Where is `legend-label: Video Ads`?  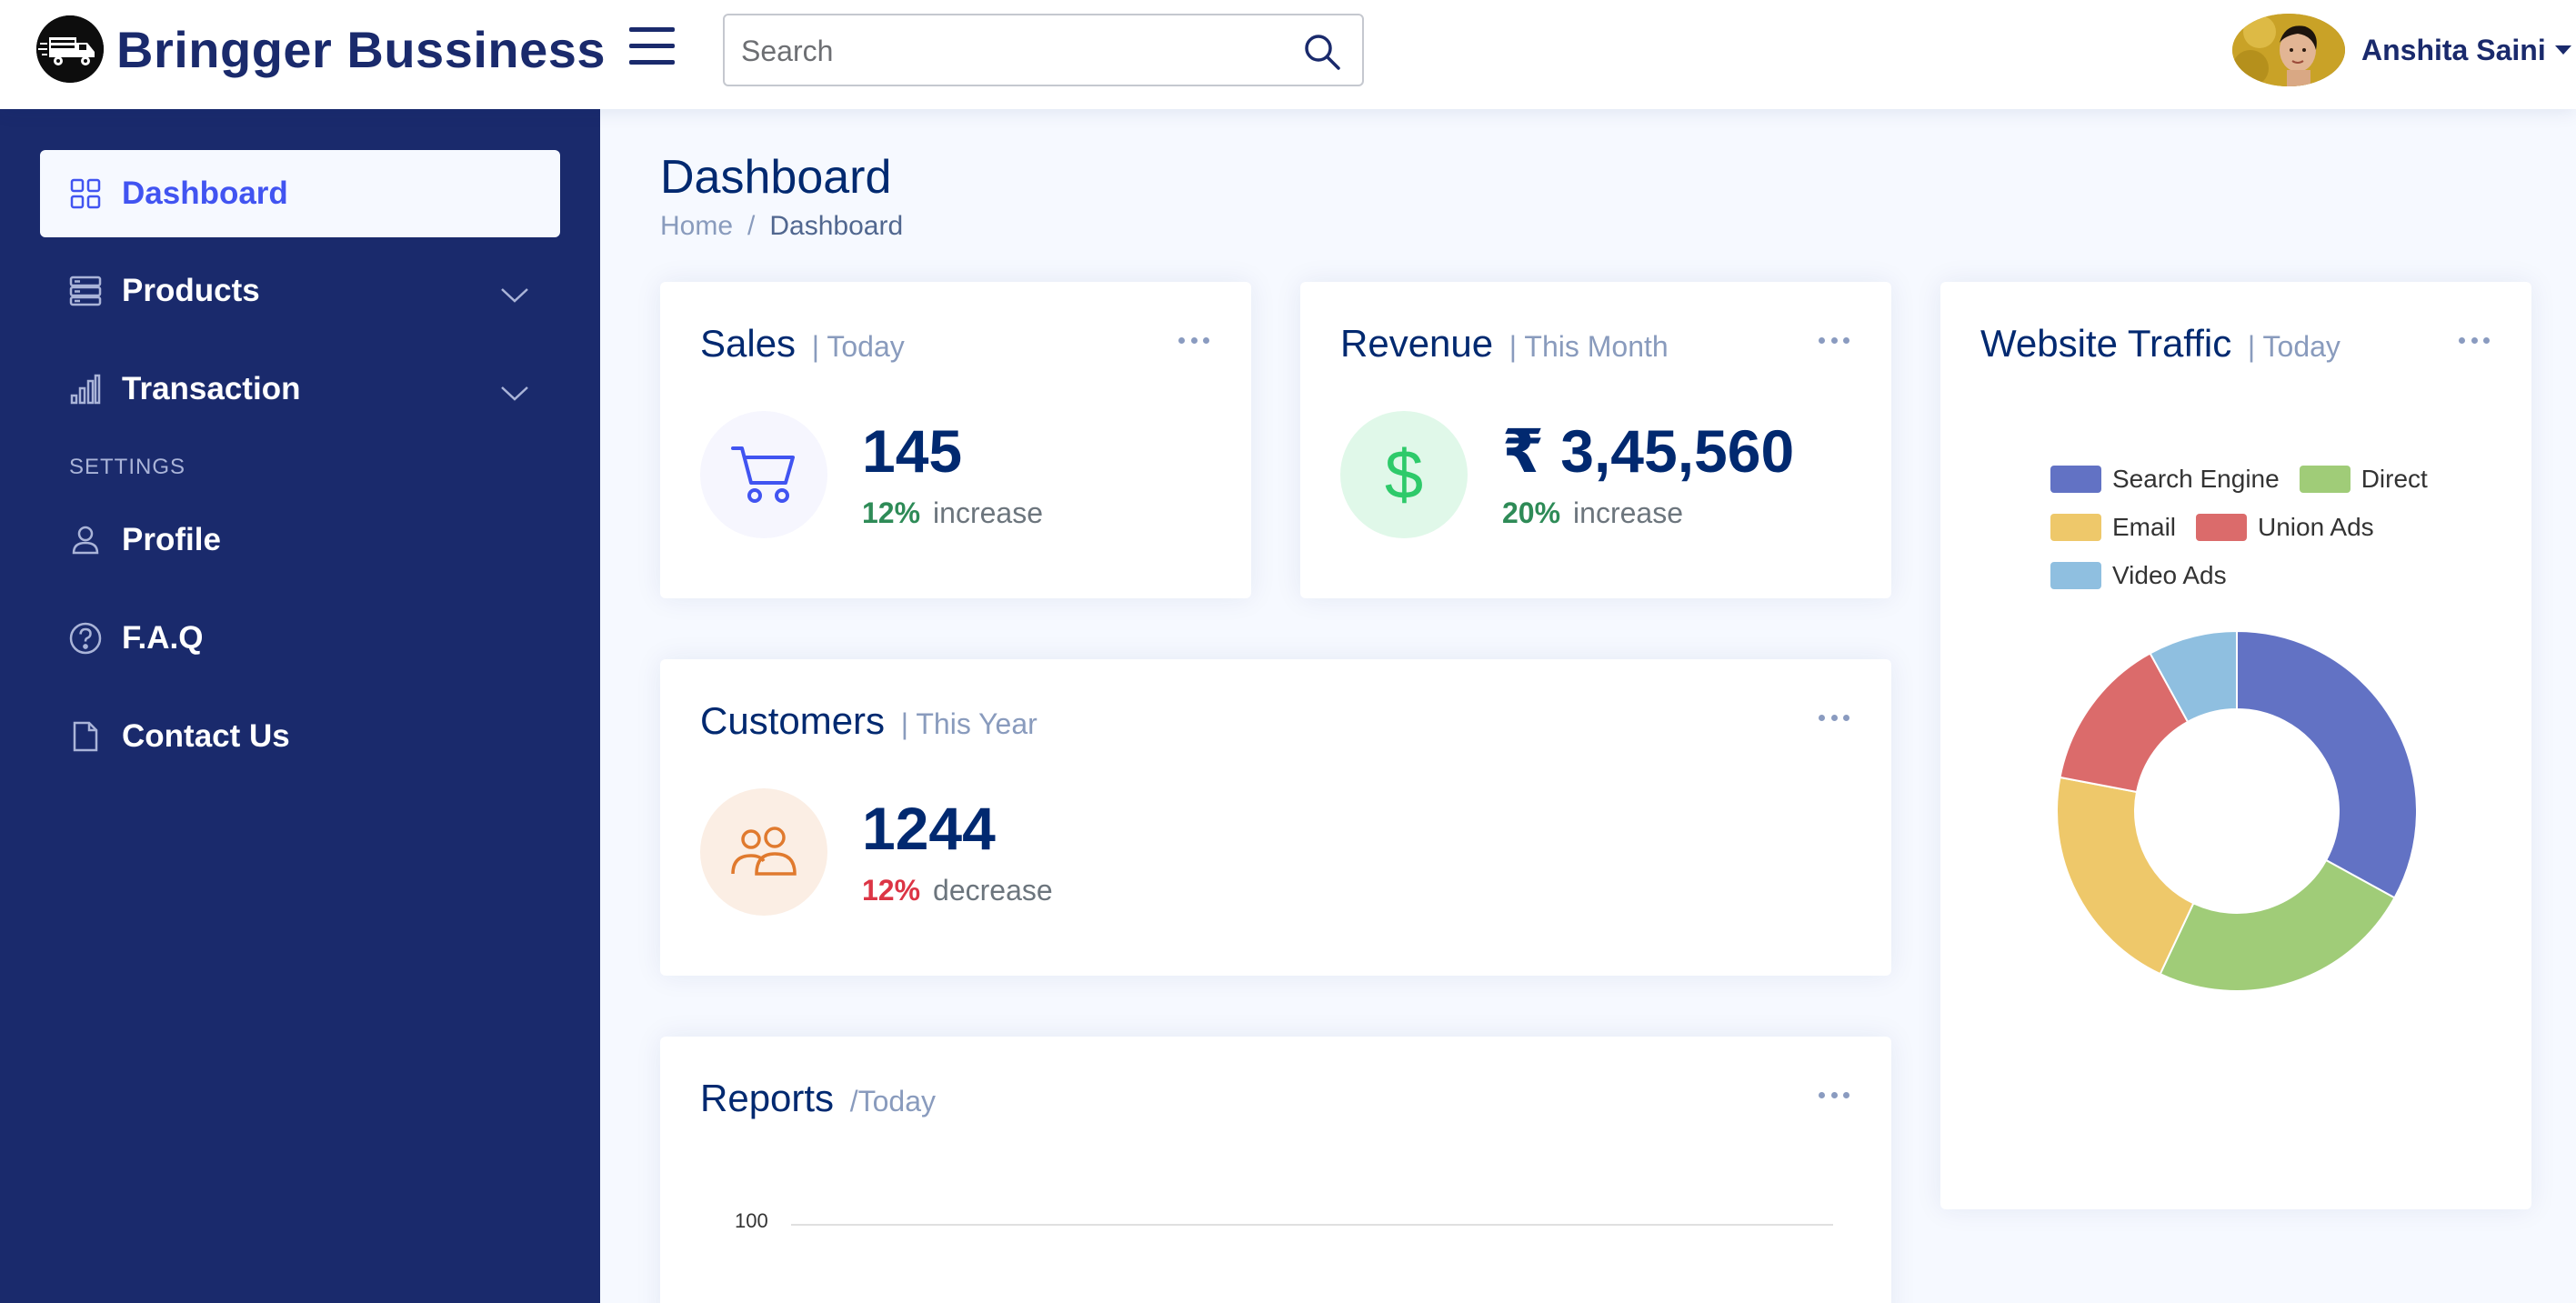 legend-label: Video Ads is located at coordinates (2169, 574).